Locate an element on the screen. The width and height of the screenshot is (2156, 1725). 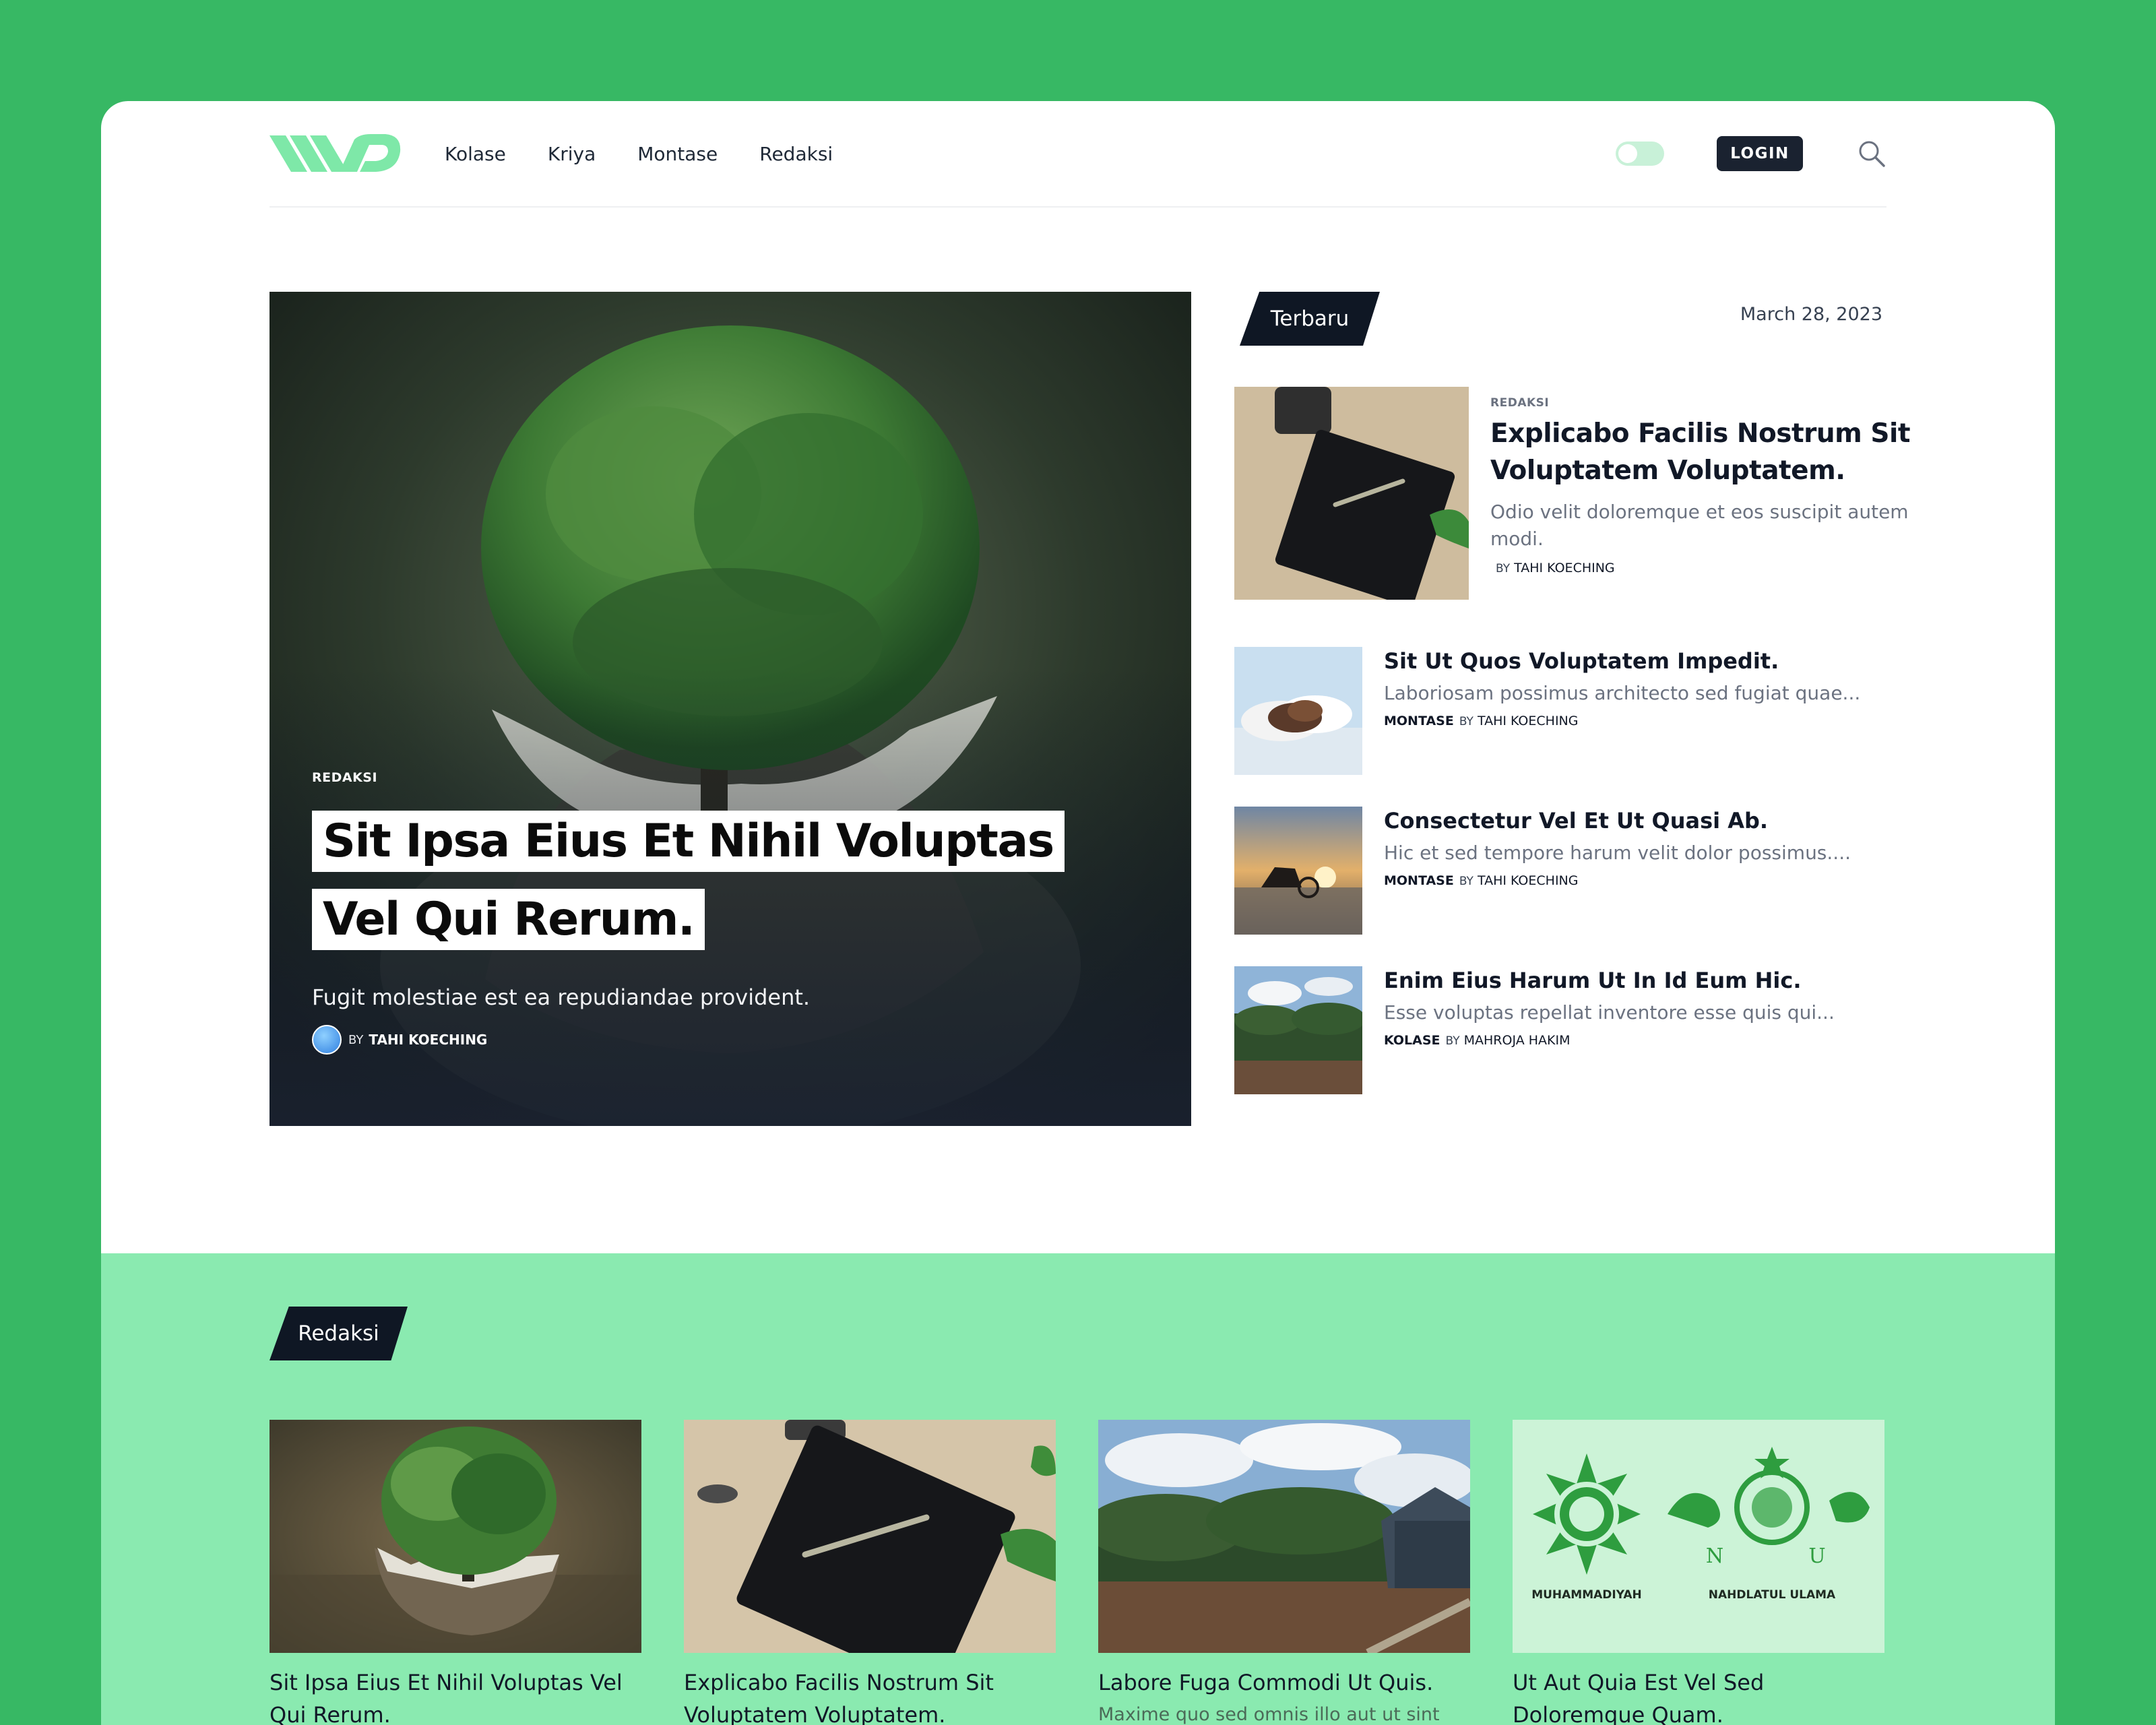
latest-header: Terbaru March 28, 2023 is located at coordinates (1588, 319).